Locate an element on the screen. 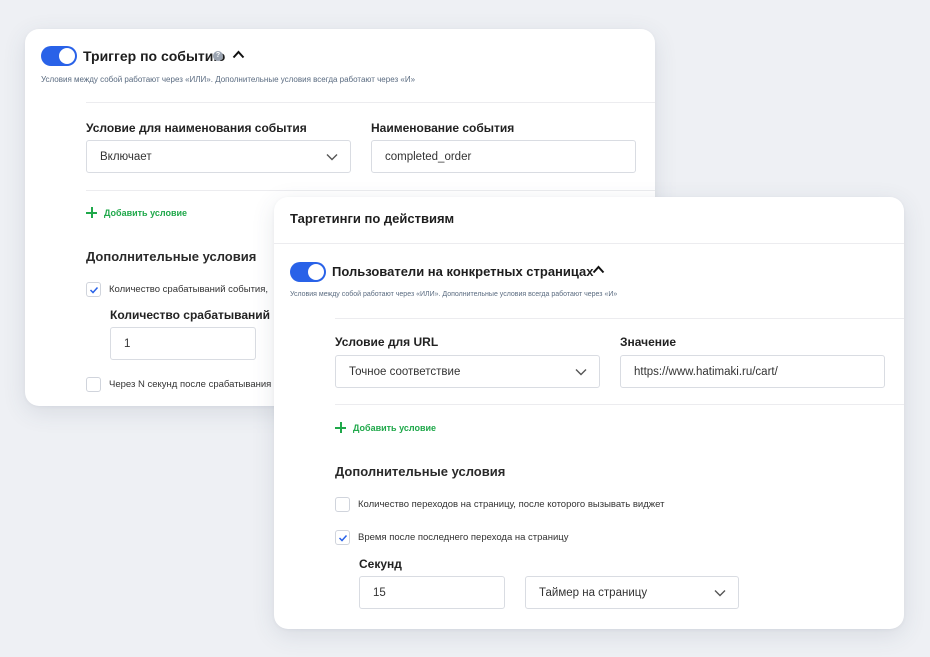 The height and width of the screenshot is (657, 930). timer-select-value: Таймер на страницу is located at coordinates (593, 592).